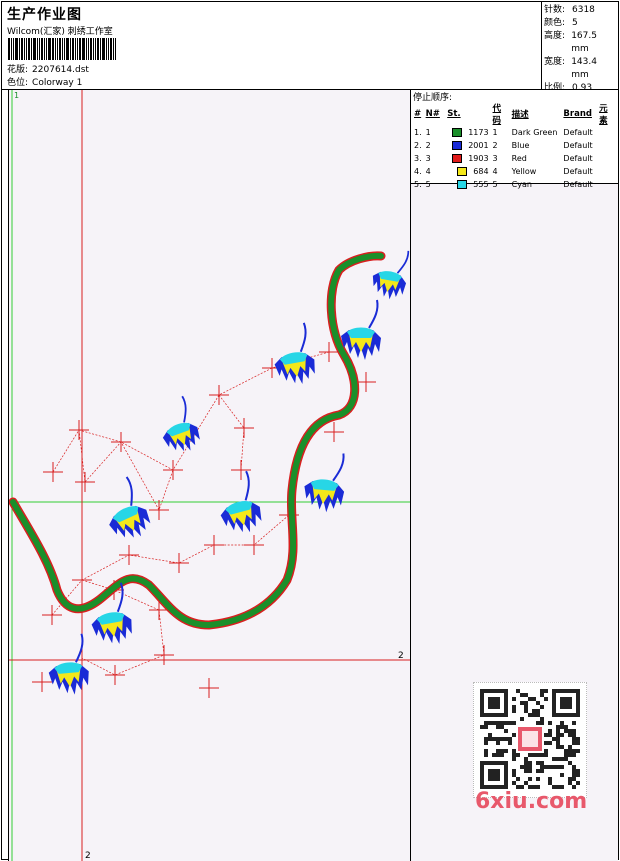 This screenshot has height=861, width=620. Describe the element at coordinates (60, 70) in the screenshot. I see `design-file-value: 2207614.dst` at that location.